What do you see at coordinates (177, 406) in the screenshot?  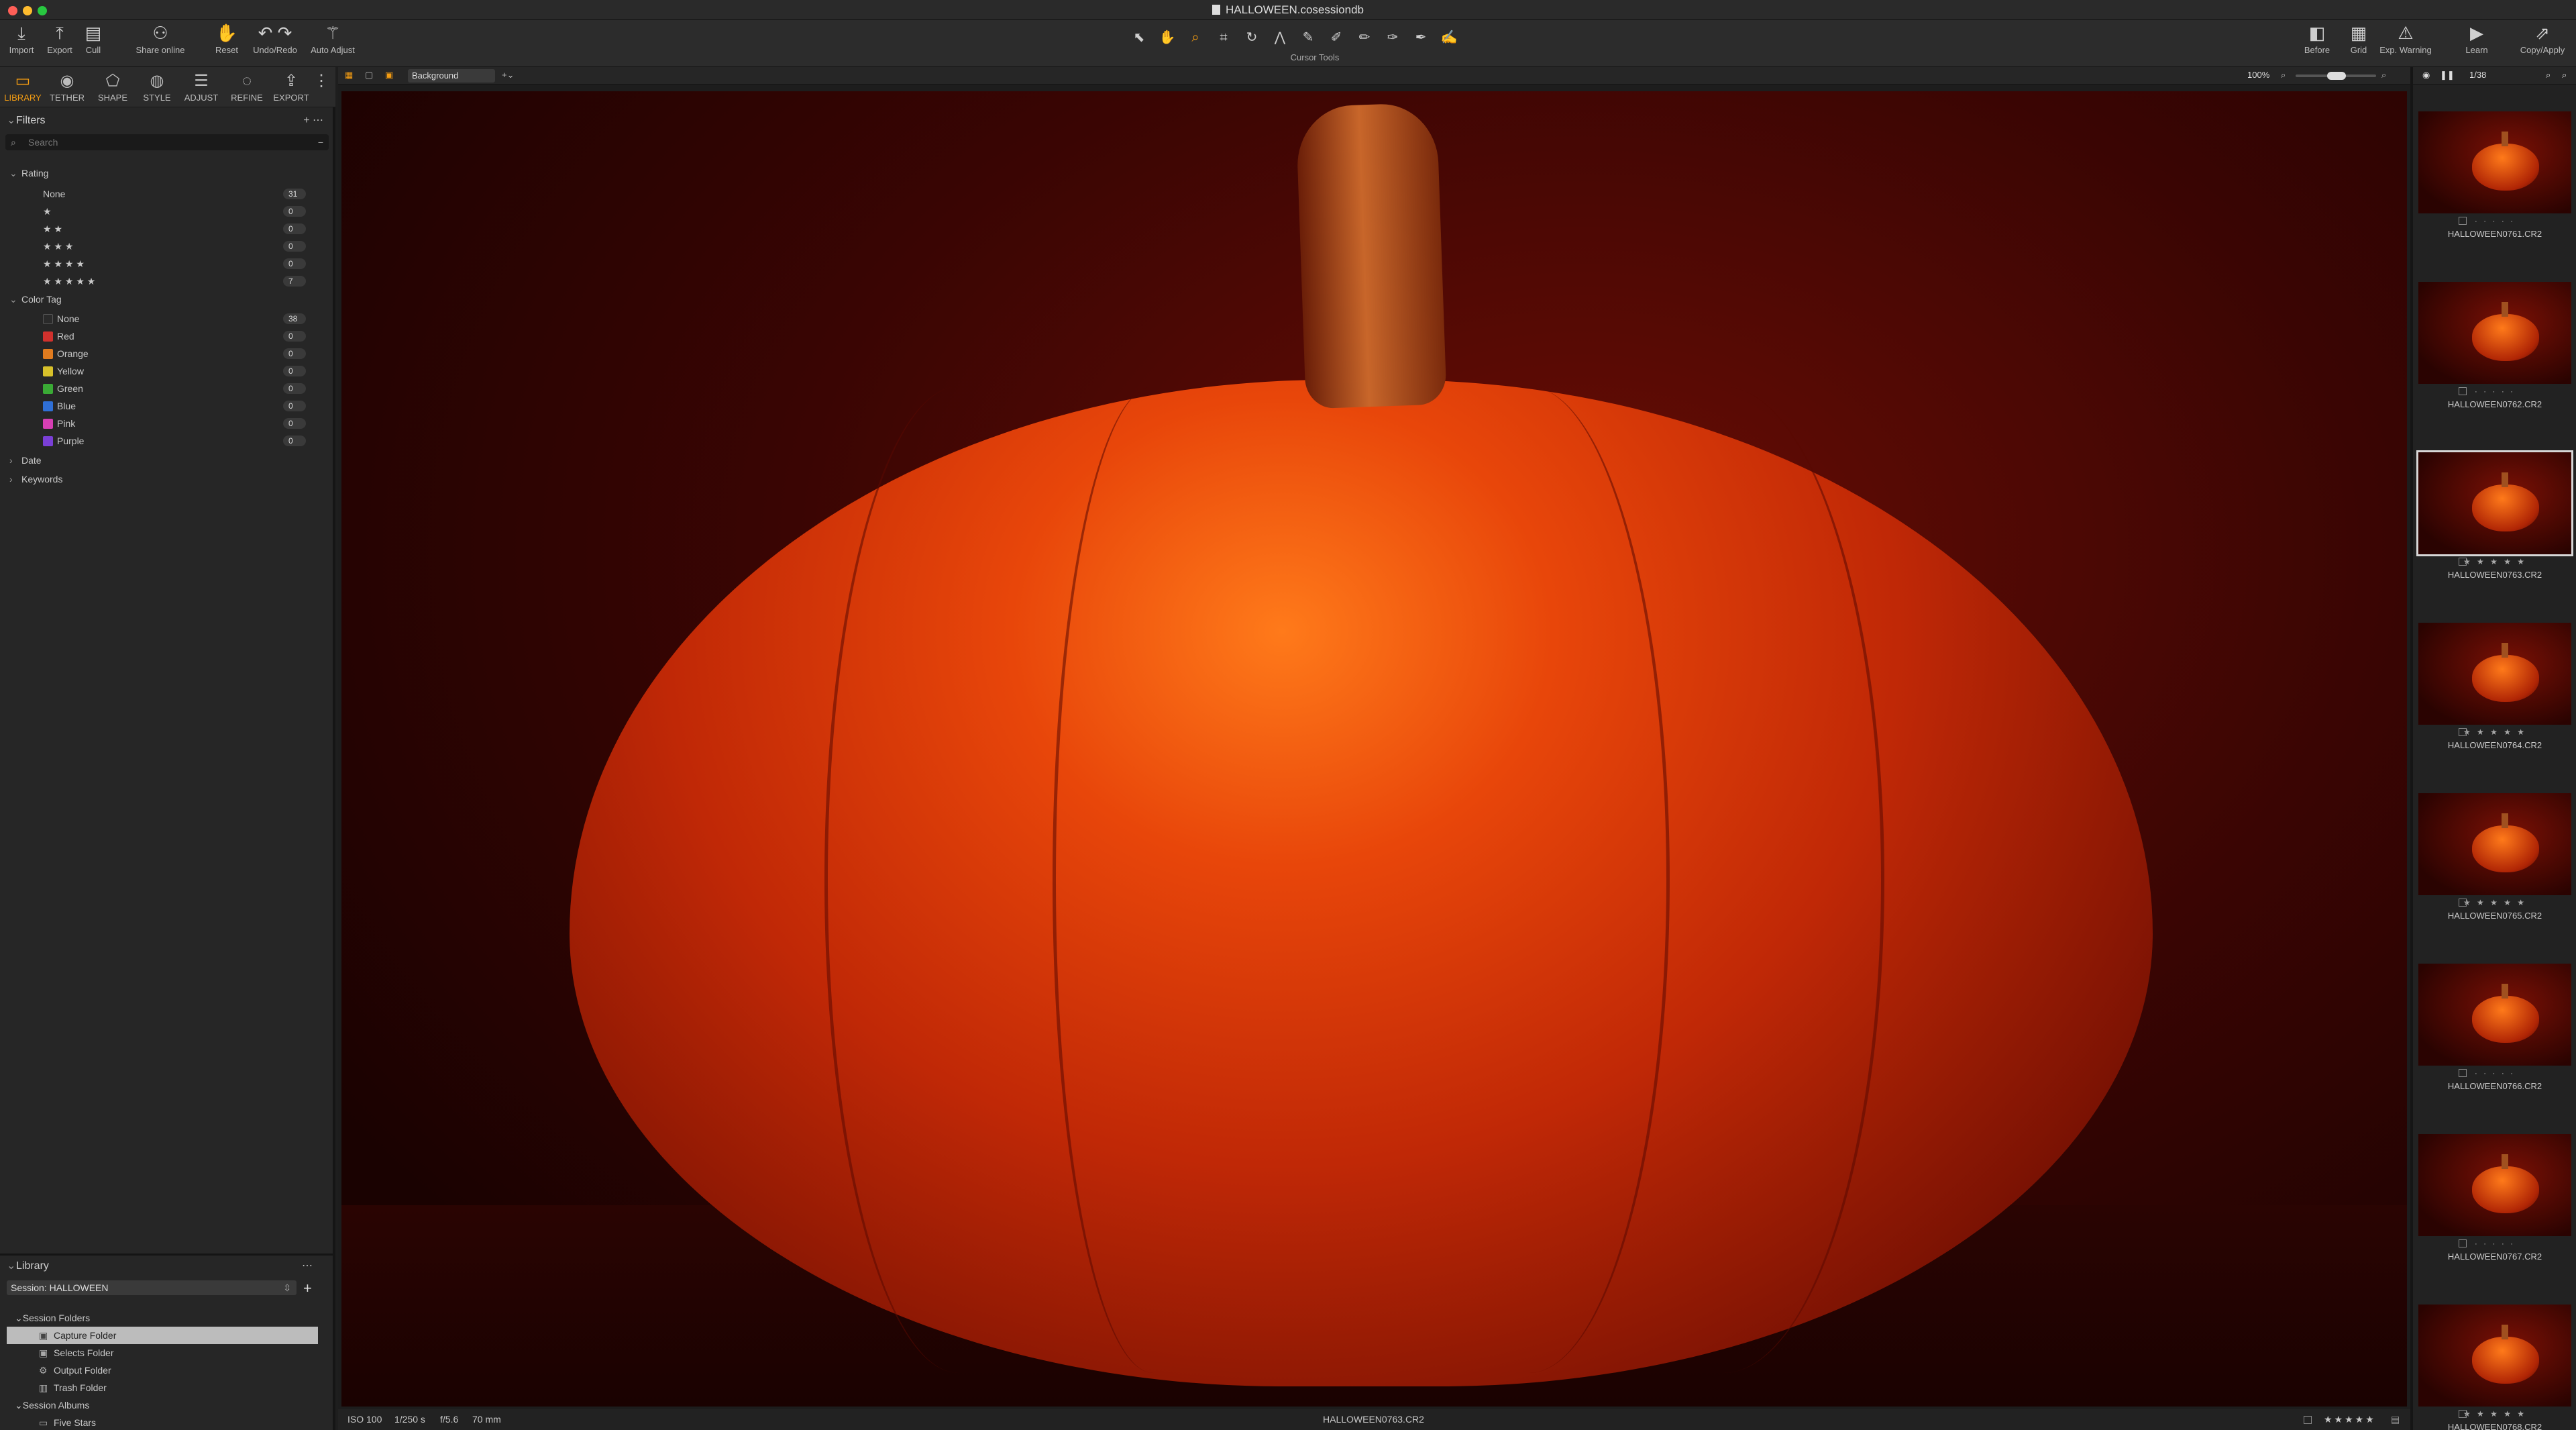 I see `color-row-blue: Blue 0` at bounding box center [177, 406].